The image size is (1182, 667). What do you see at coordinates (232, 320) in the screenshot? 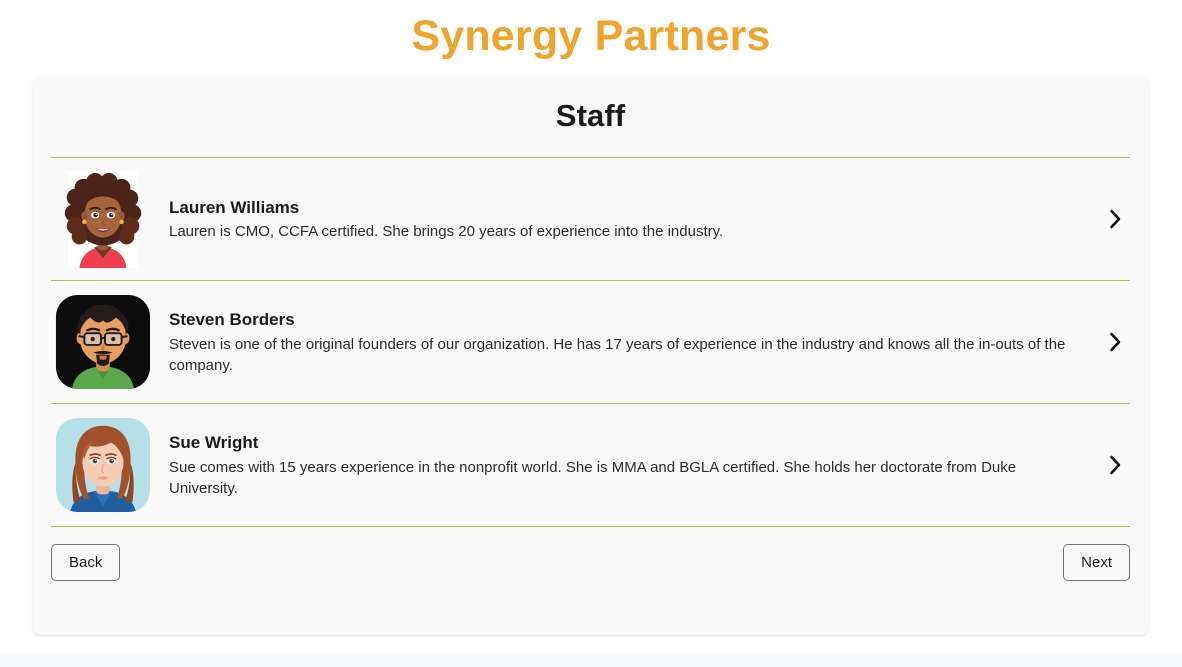
I see `staff-name: Steven Borders` at bounding box center [232, 320].